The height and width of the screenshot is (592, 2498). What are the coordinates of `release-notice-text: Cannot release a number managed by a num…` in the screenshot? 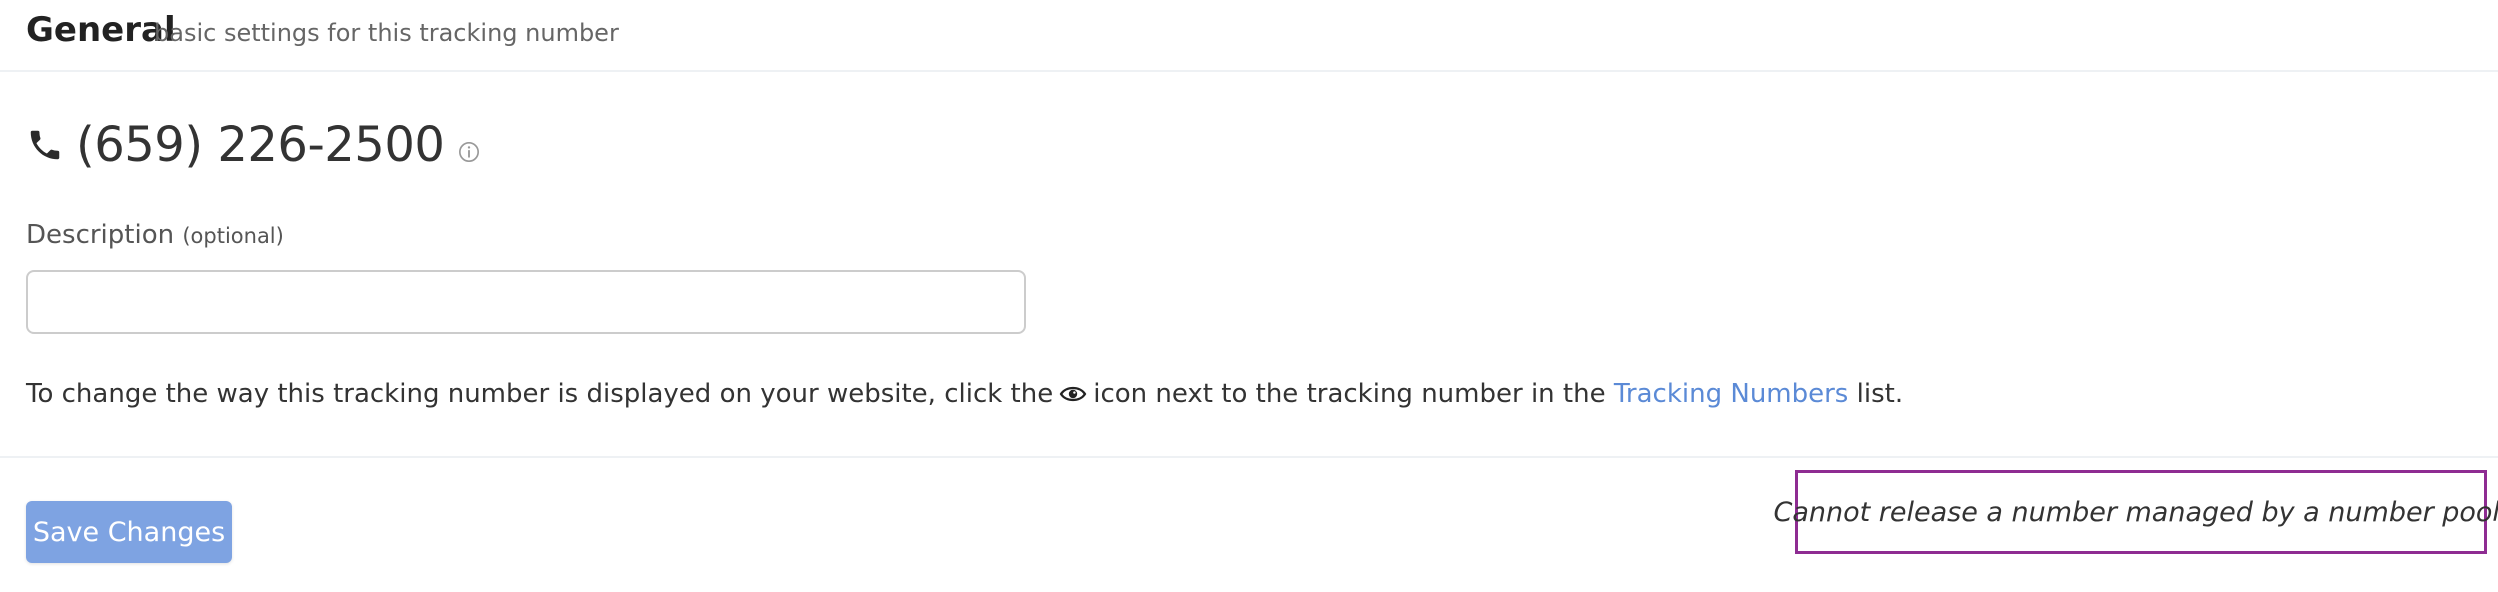 It's located at (2135, 512).